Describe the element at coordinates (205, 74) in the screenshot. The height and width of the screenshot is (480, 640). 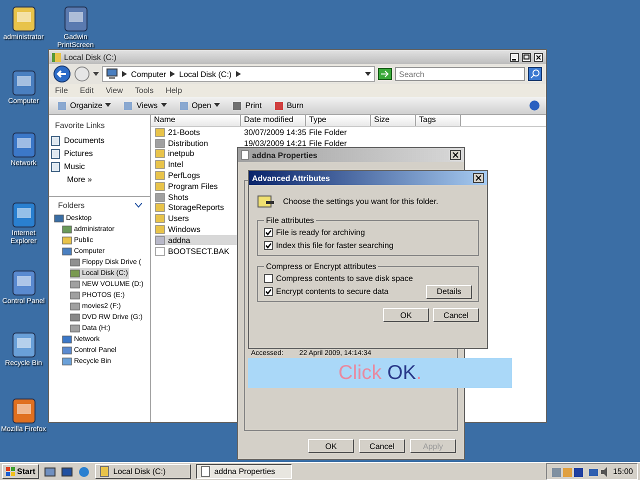
I see `breadcrumb-item: Local Disk (C:)` at that location.